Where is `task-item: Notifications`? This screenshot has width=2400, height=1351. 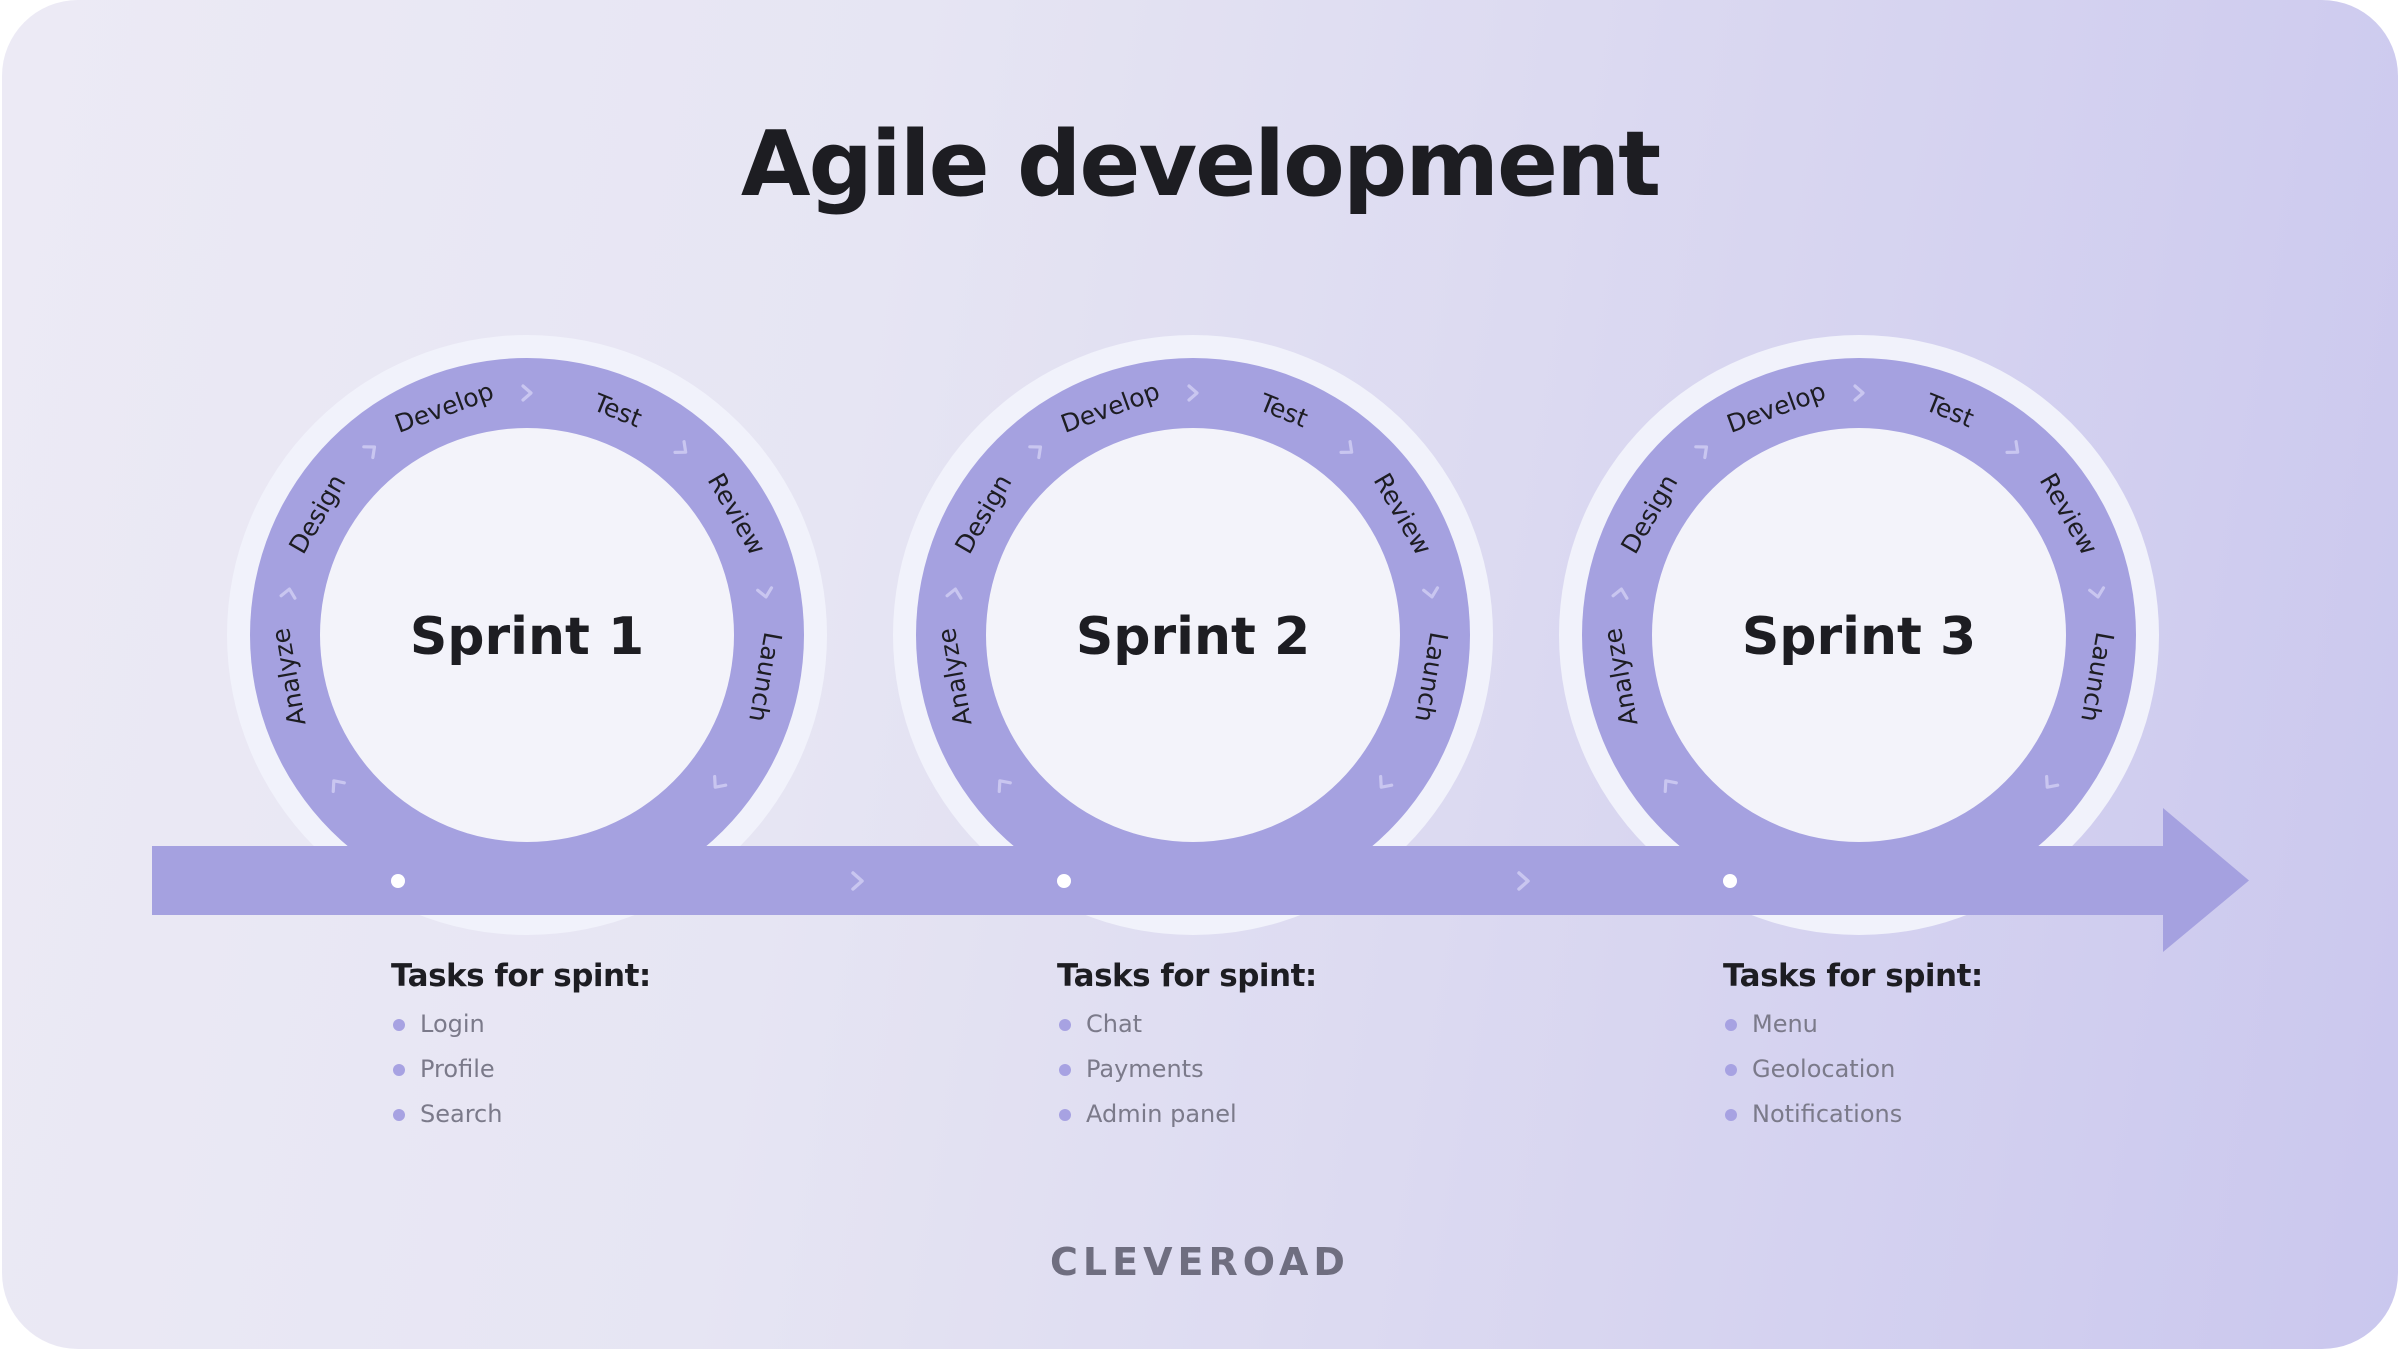
task-item: Notifications is located at coordinates (1903, 1114).